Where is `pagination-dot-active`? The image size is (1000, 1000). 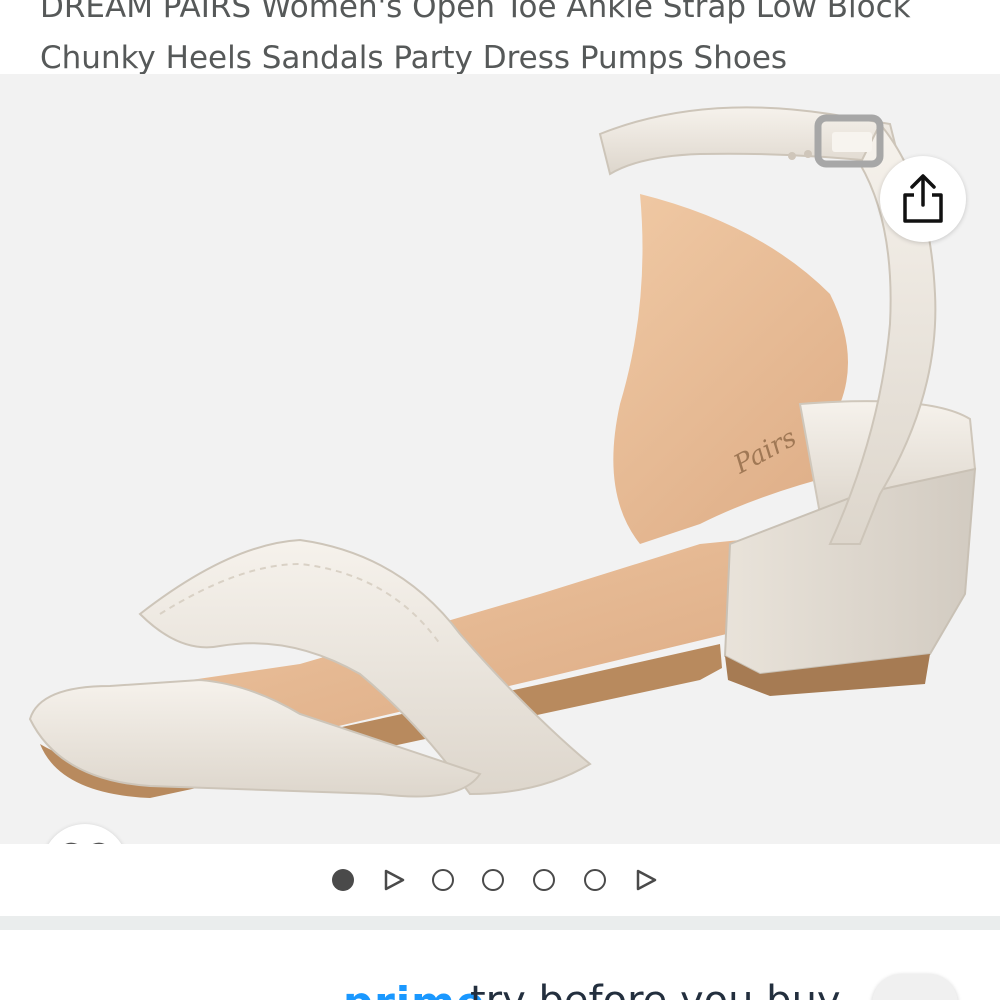 pagination-dot-active is located at coordinates (343, 880).